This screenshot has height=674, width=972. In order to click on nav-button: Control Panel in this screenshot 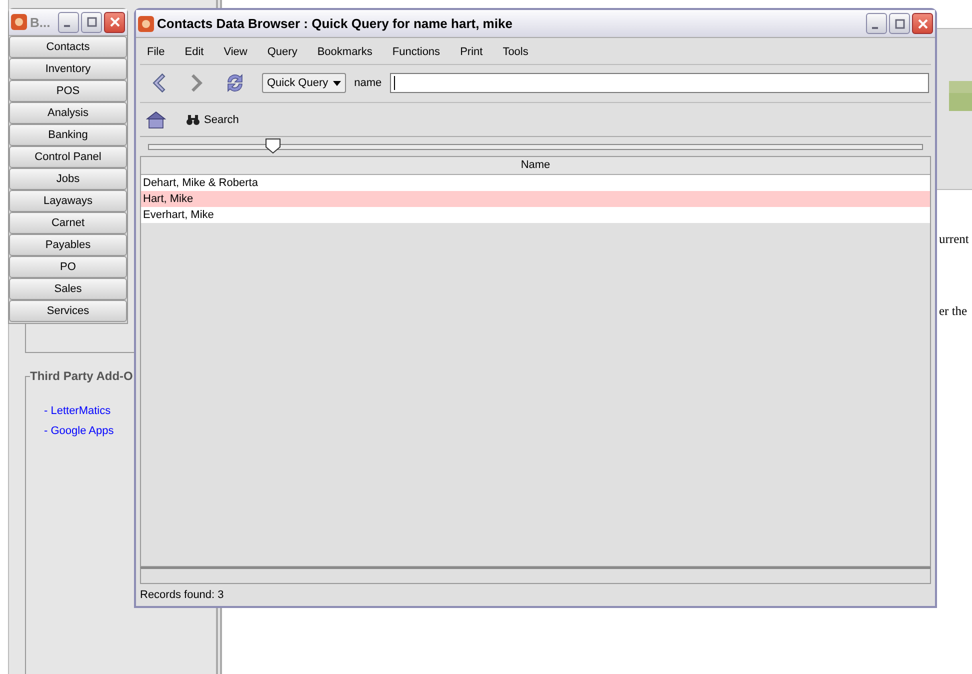, I will do `click(68, 157)`.